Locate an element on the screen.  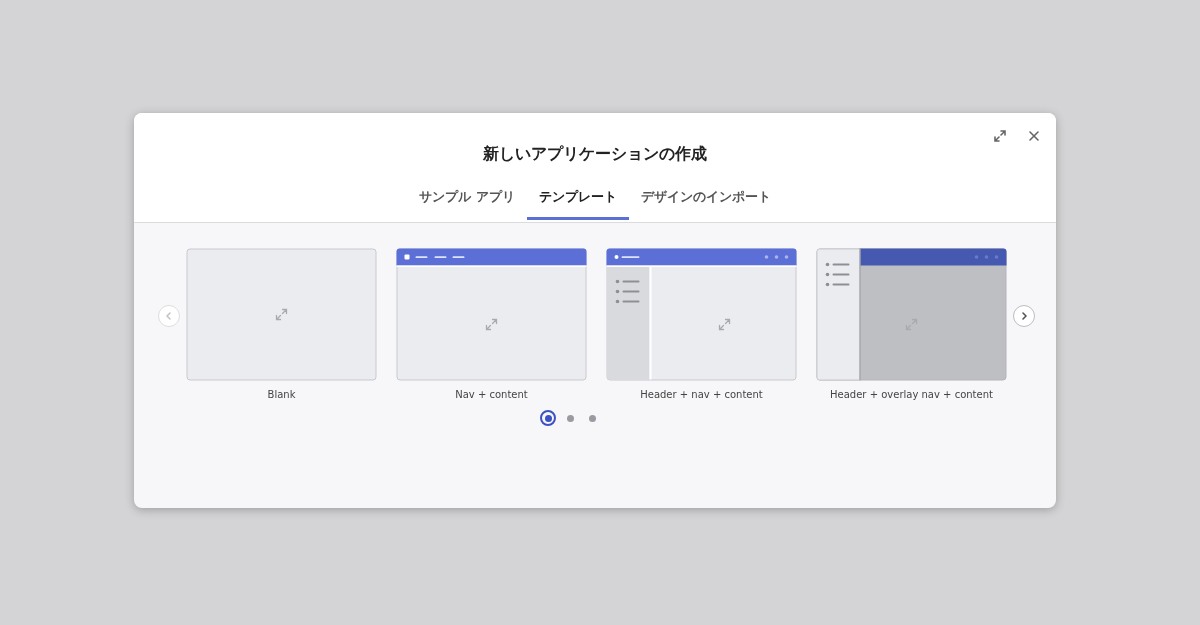
tab: サンプル アプリ is located at coordinates (467, 201).